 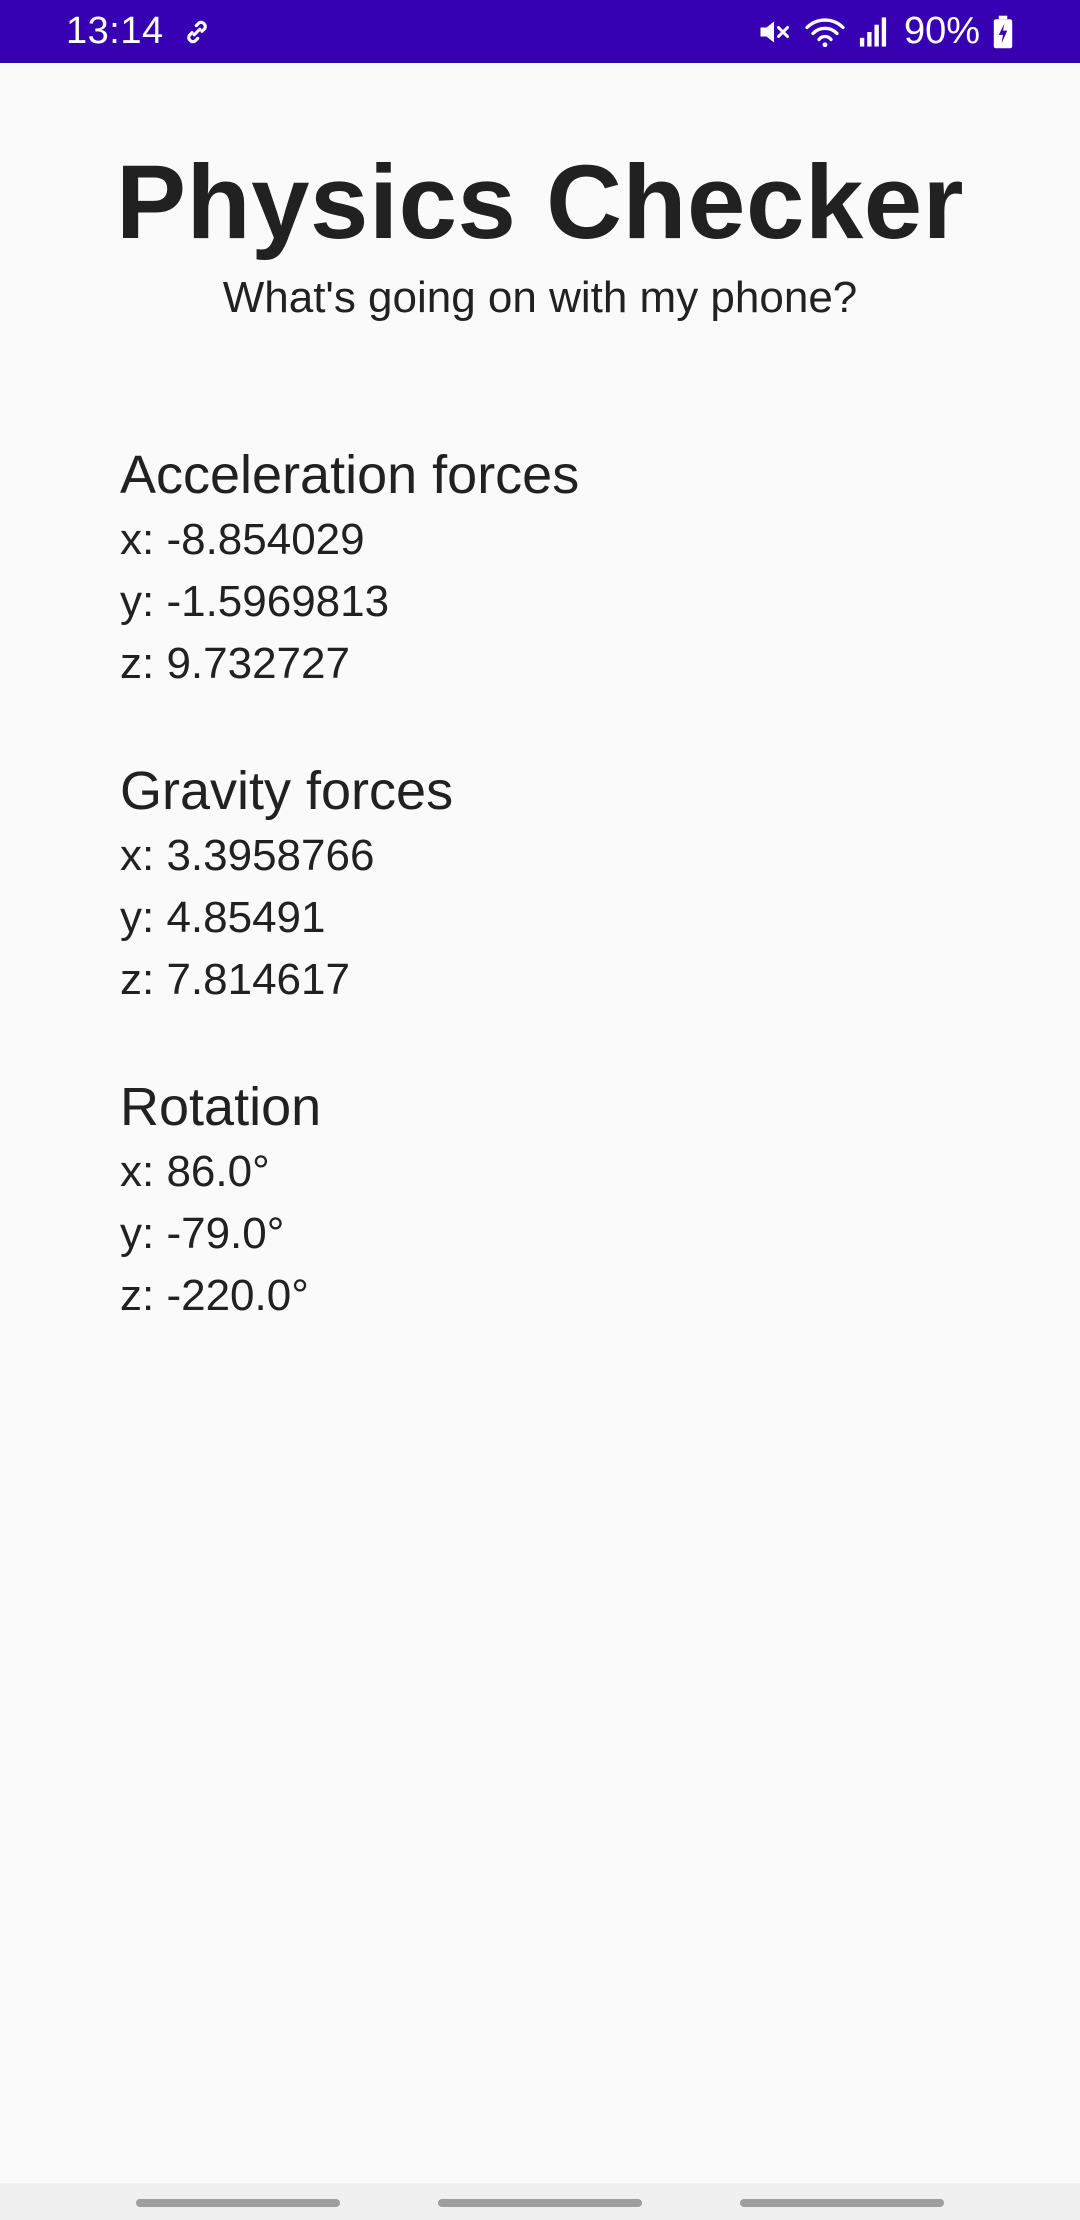 What do you see at coordinates (202, 1233) in the screenshot?
I see `rotation-y: y: -79.0°` at bounding box center [202, 1233].